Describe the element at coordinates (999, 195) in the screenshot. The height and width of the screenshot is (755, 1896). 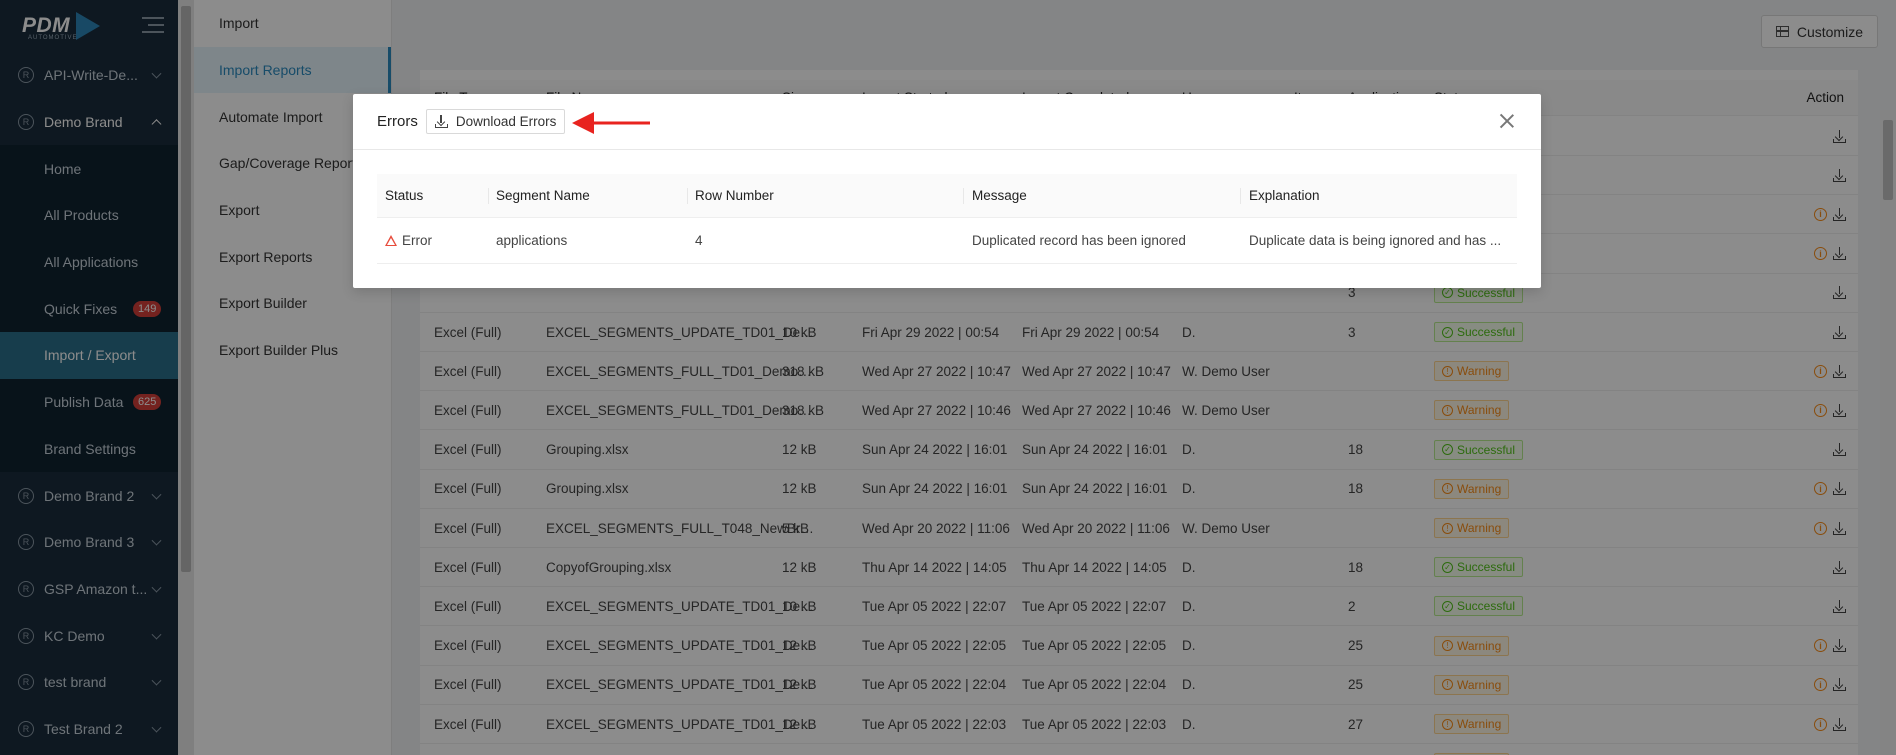
I see `errors-header-message: Message` at that location.